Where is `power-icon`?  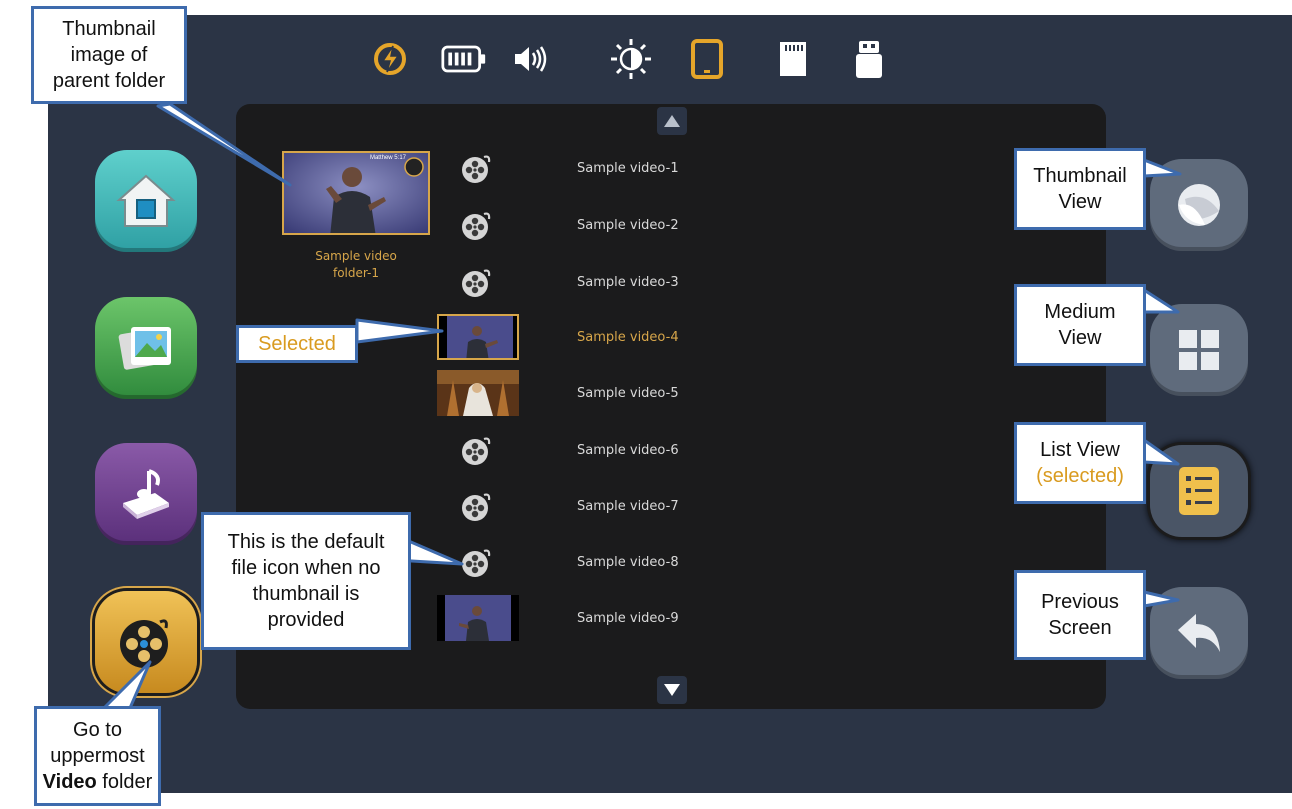 power-icon is located at coordinates (390, 59).